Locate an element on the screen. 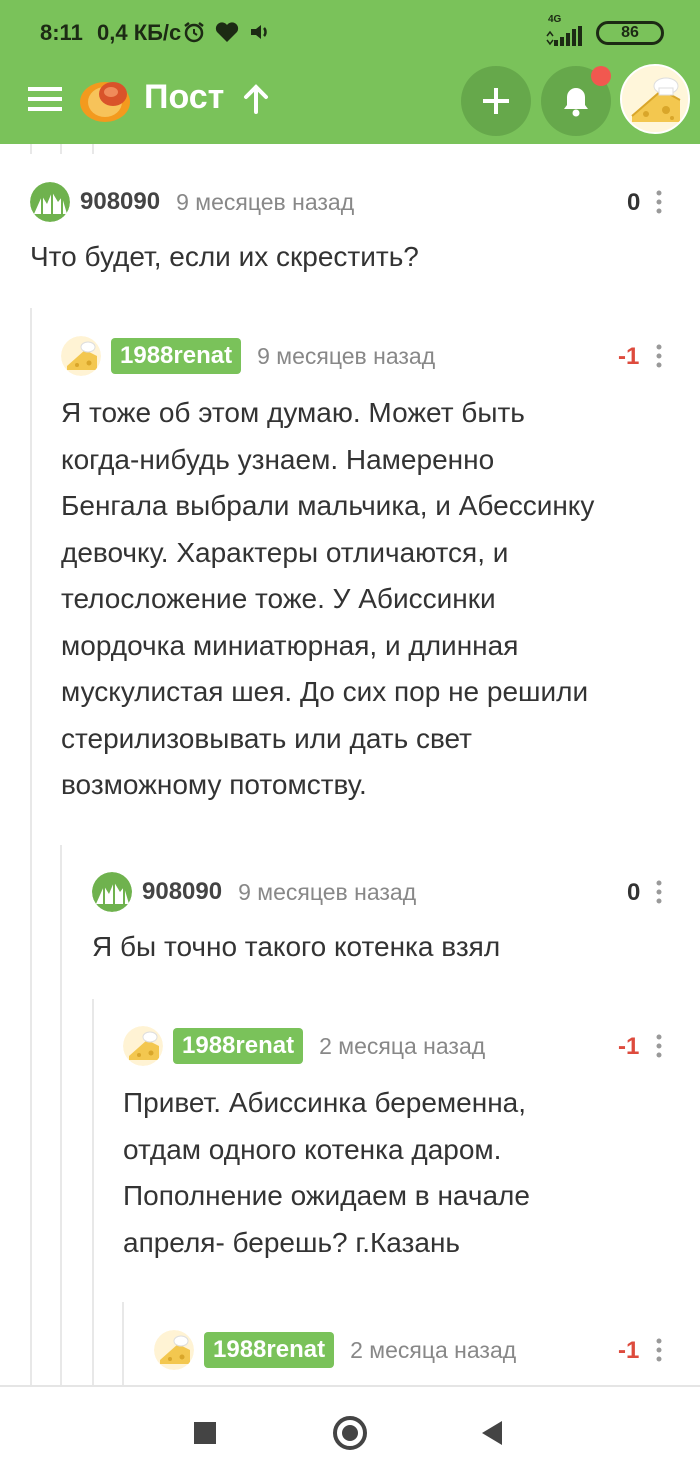 Image resolution: width=700 pixels, height=1478 pixels. comment-header: 1988renat 9 месяцев назад -1 is located at coordinates (365, 356).